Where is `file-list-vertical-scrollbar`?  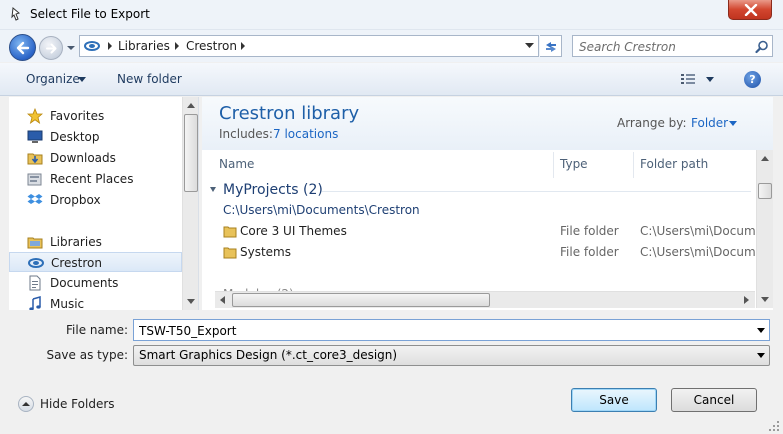 file-list-vertical-scrollbar is located at coordinates (764, 229).